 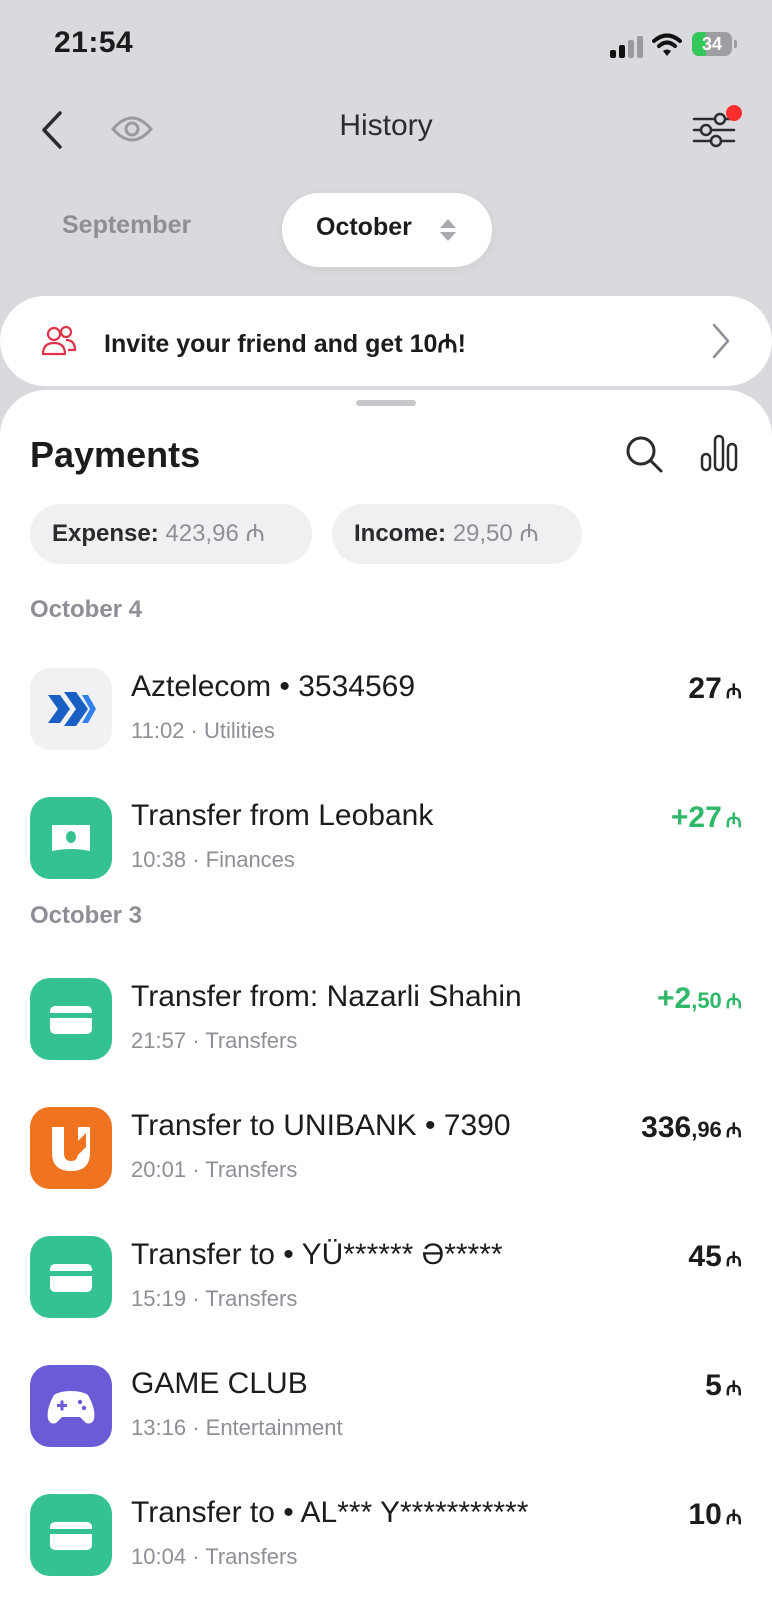 What do you see at coordinates (71, 1148) in the screenshot?
I see `unibank-logo-icon` at bounding box center [71, 1148].